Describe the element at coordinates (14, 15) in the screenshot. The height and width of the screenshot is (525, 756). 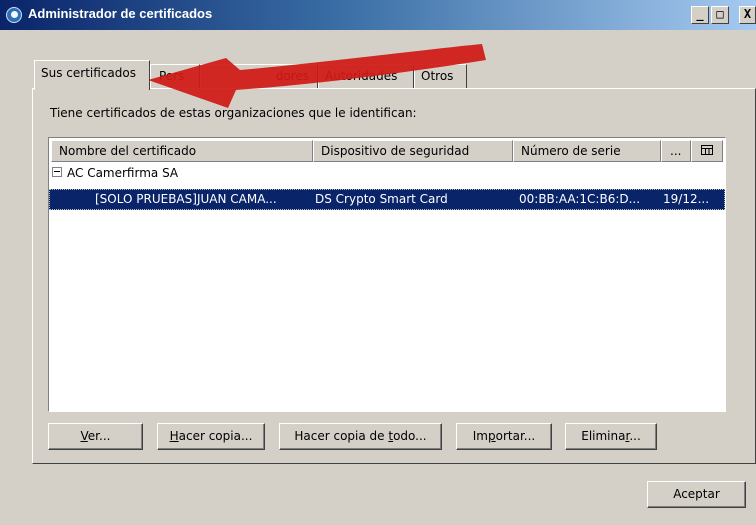
I see `app-icon` at that location.